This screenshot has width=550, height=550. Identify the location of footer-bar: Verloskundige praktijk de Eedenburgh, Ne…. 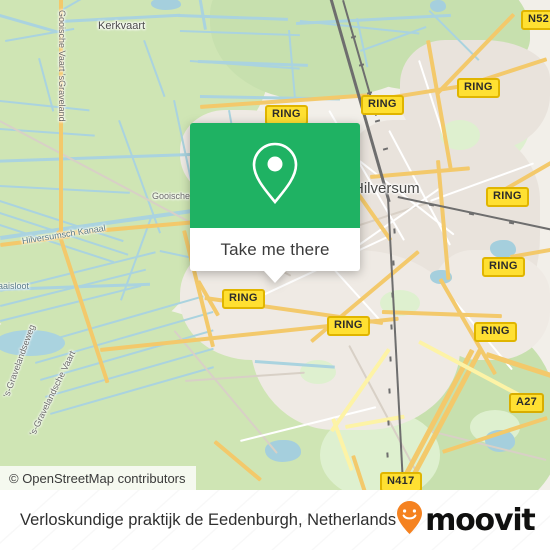
(275, 520).